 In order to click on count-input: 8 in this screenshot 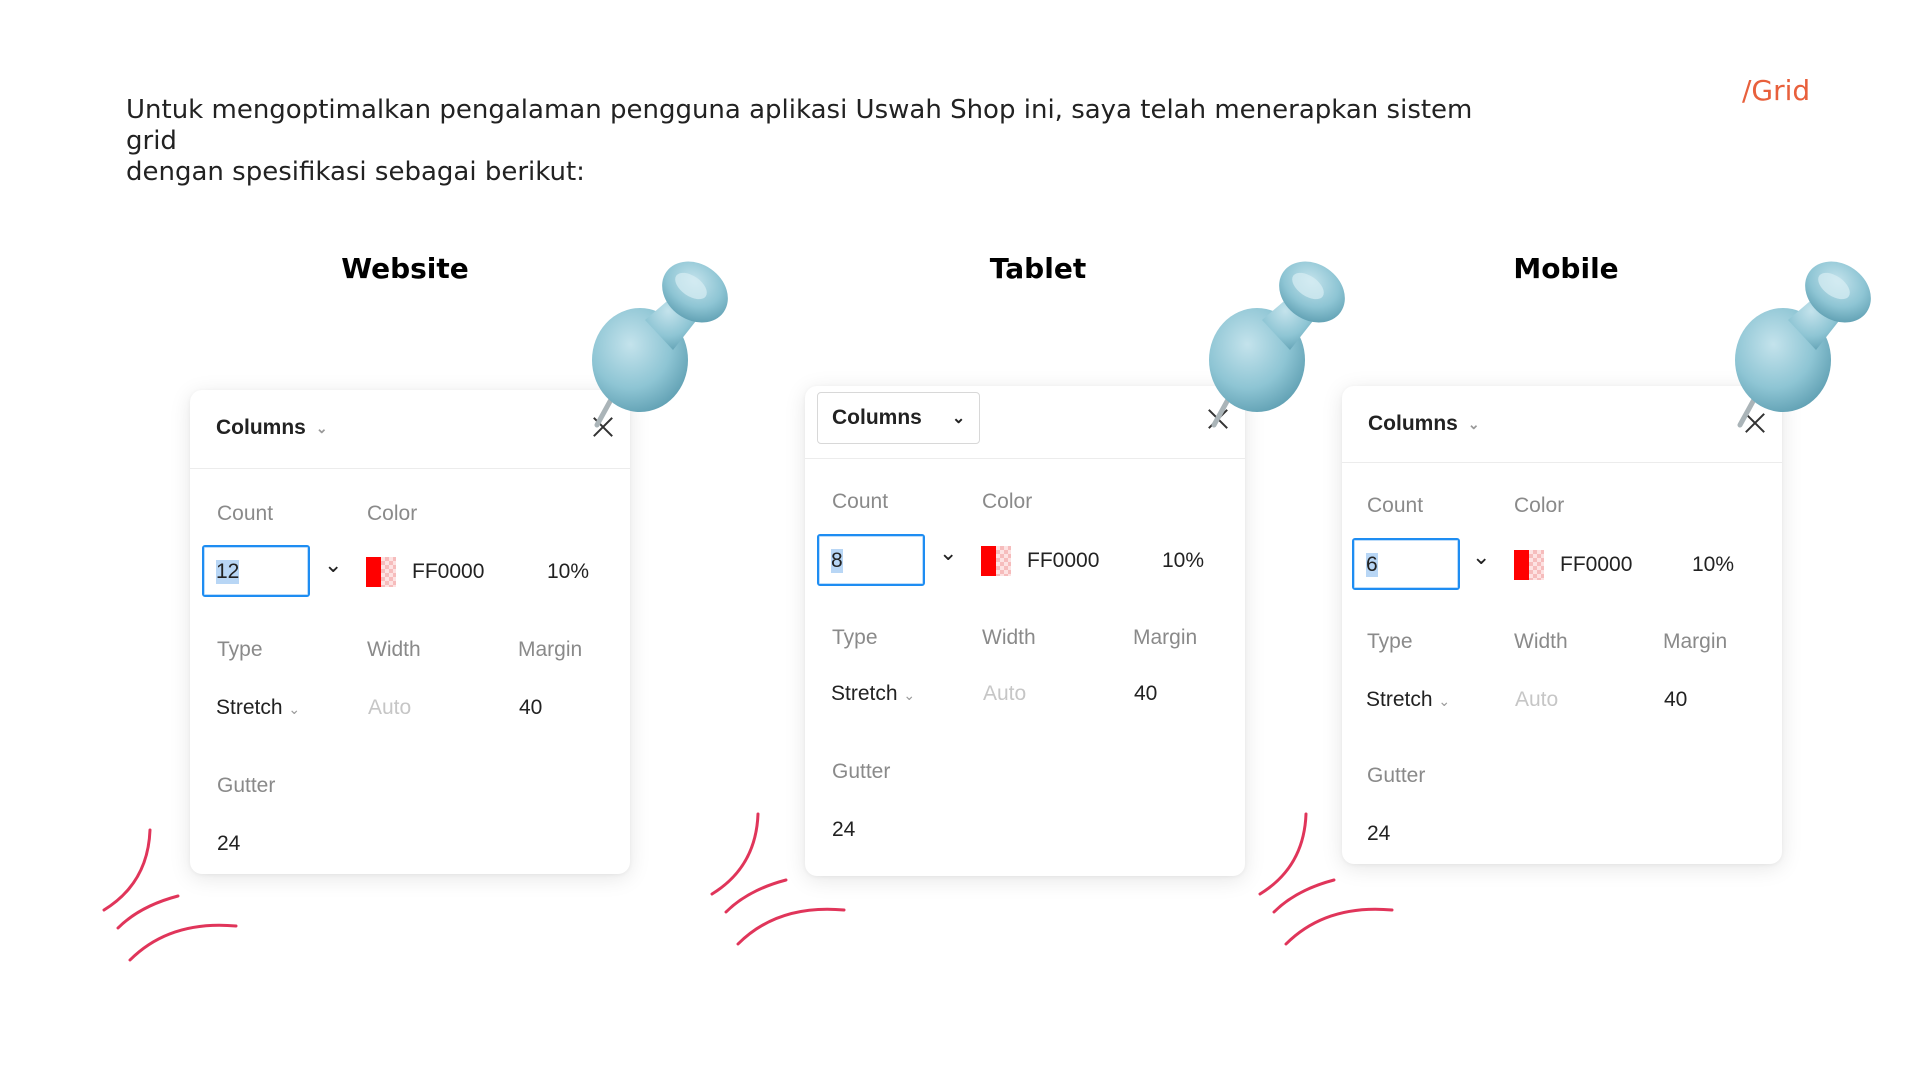, I will do `click(871, 560)`.